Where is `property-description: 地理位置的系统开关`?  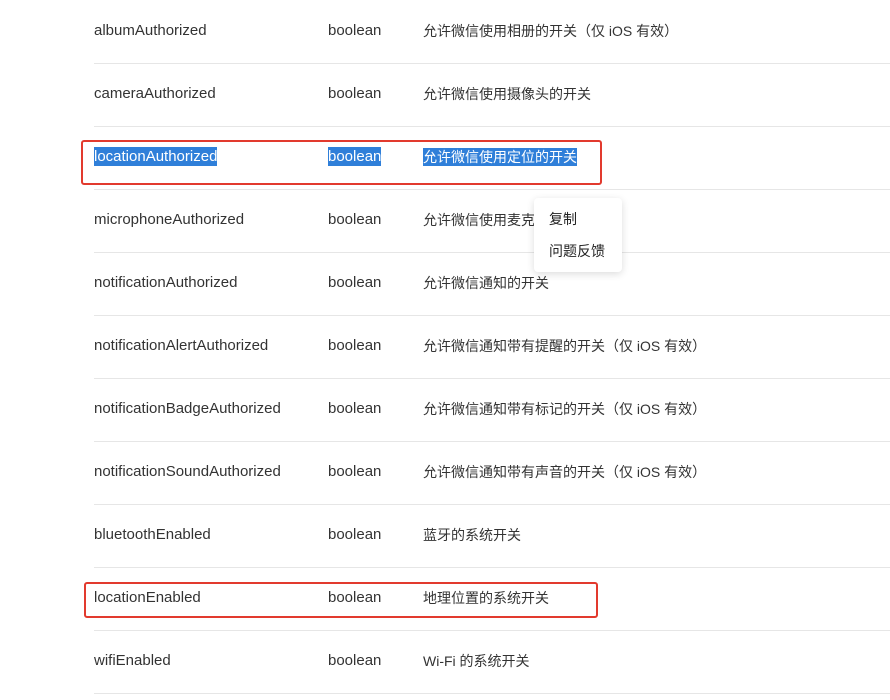 property-description: 地理位置的系统开关 is located at coordinates (486, 598).